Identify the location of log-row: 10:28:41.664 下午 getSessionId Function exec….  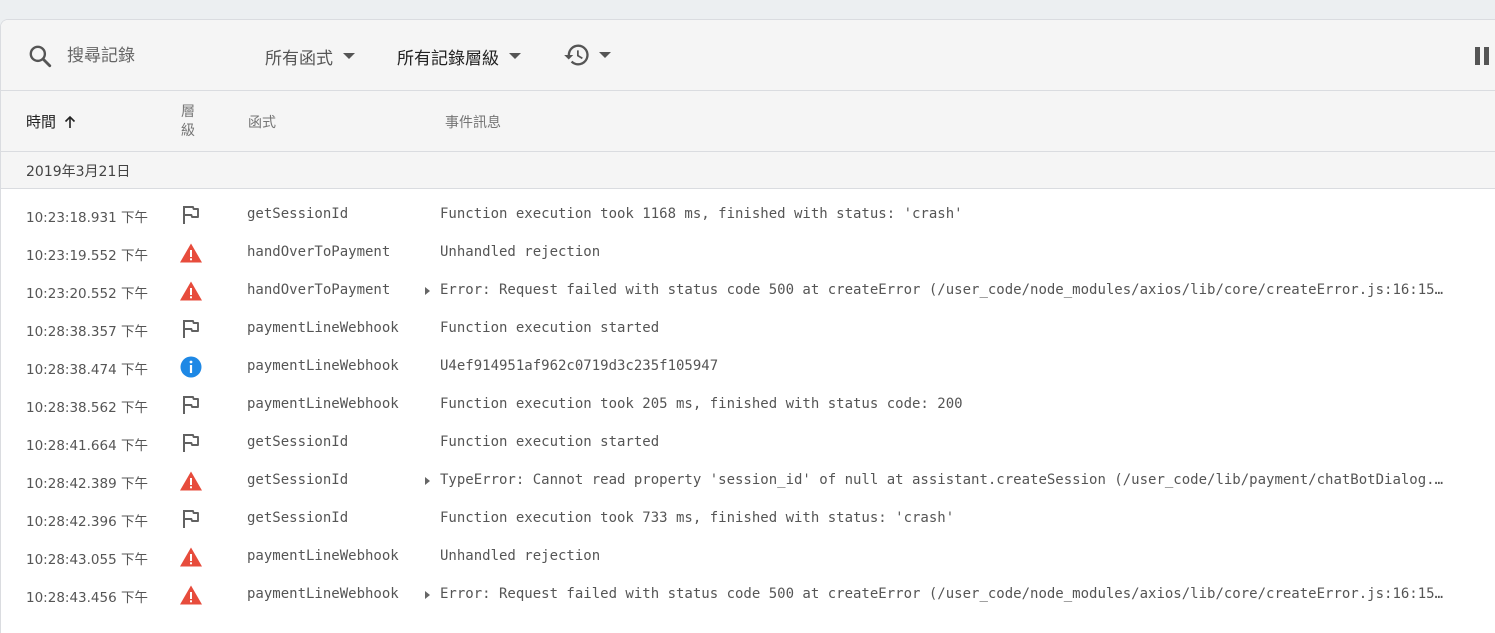
(748, 442).